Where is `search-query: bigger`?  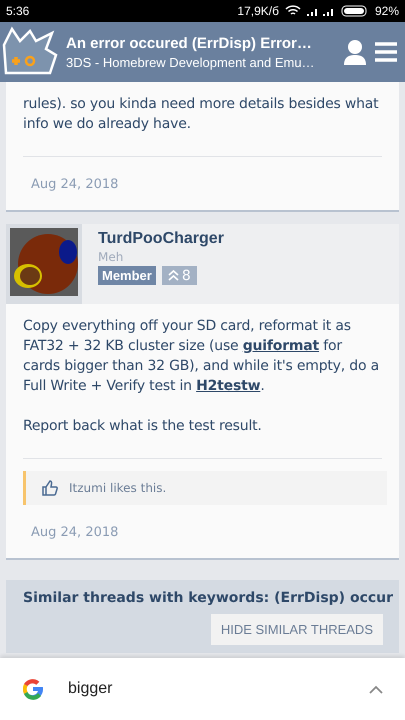 search-query: bigger is located at coordinates (207, 689).